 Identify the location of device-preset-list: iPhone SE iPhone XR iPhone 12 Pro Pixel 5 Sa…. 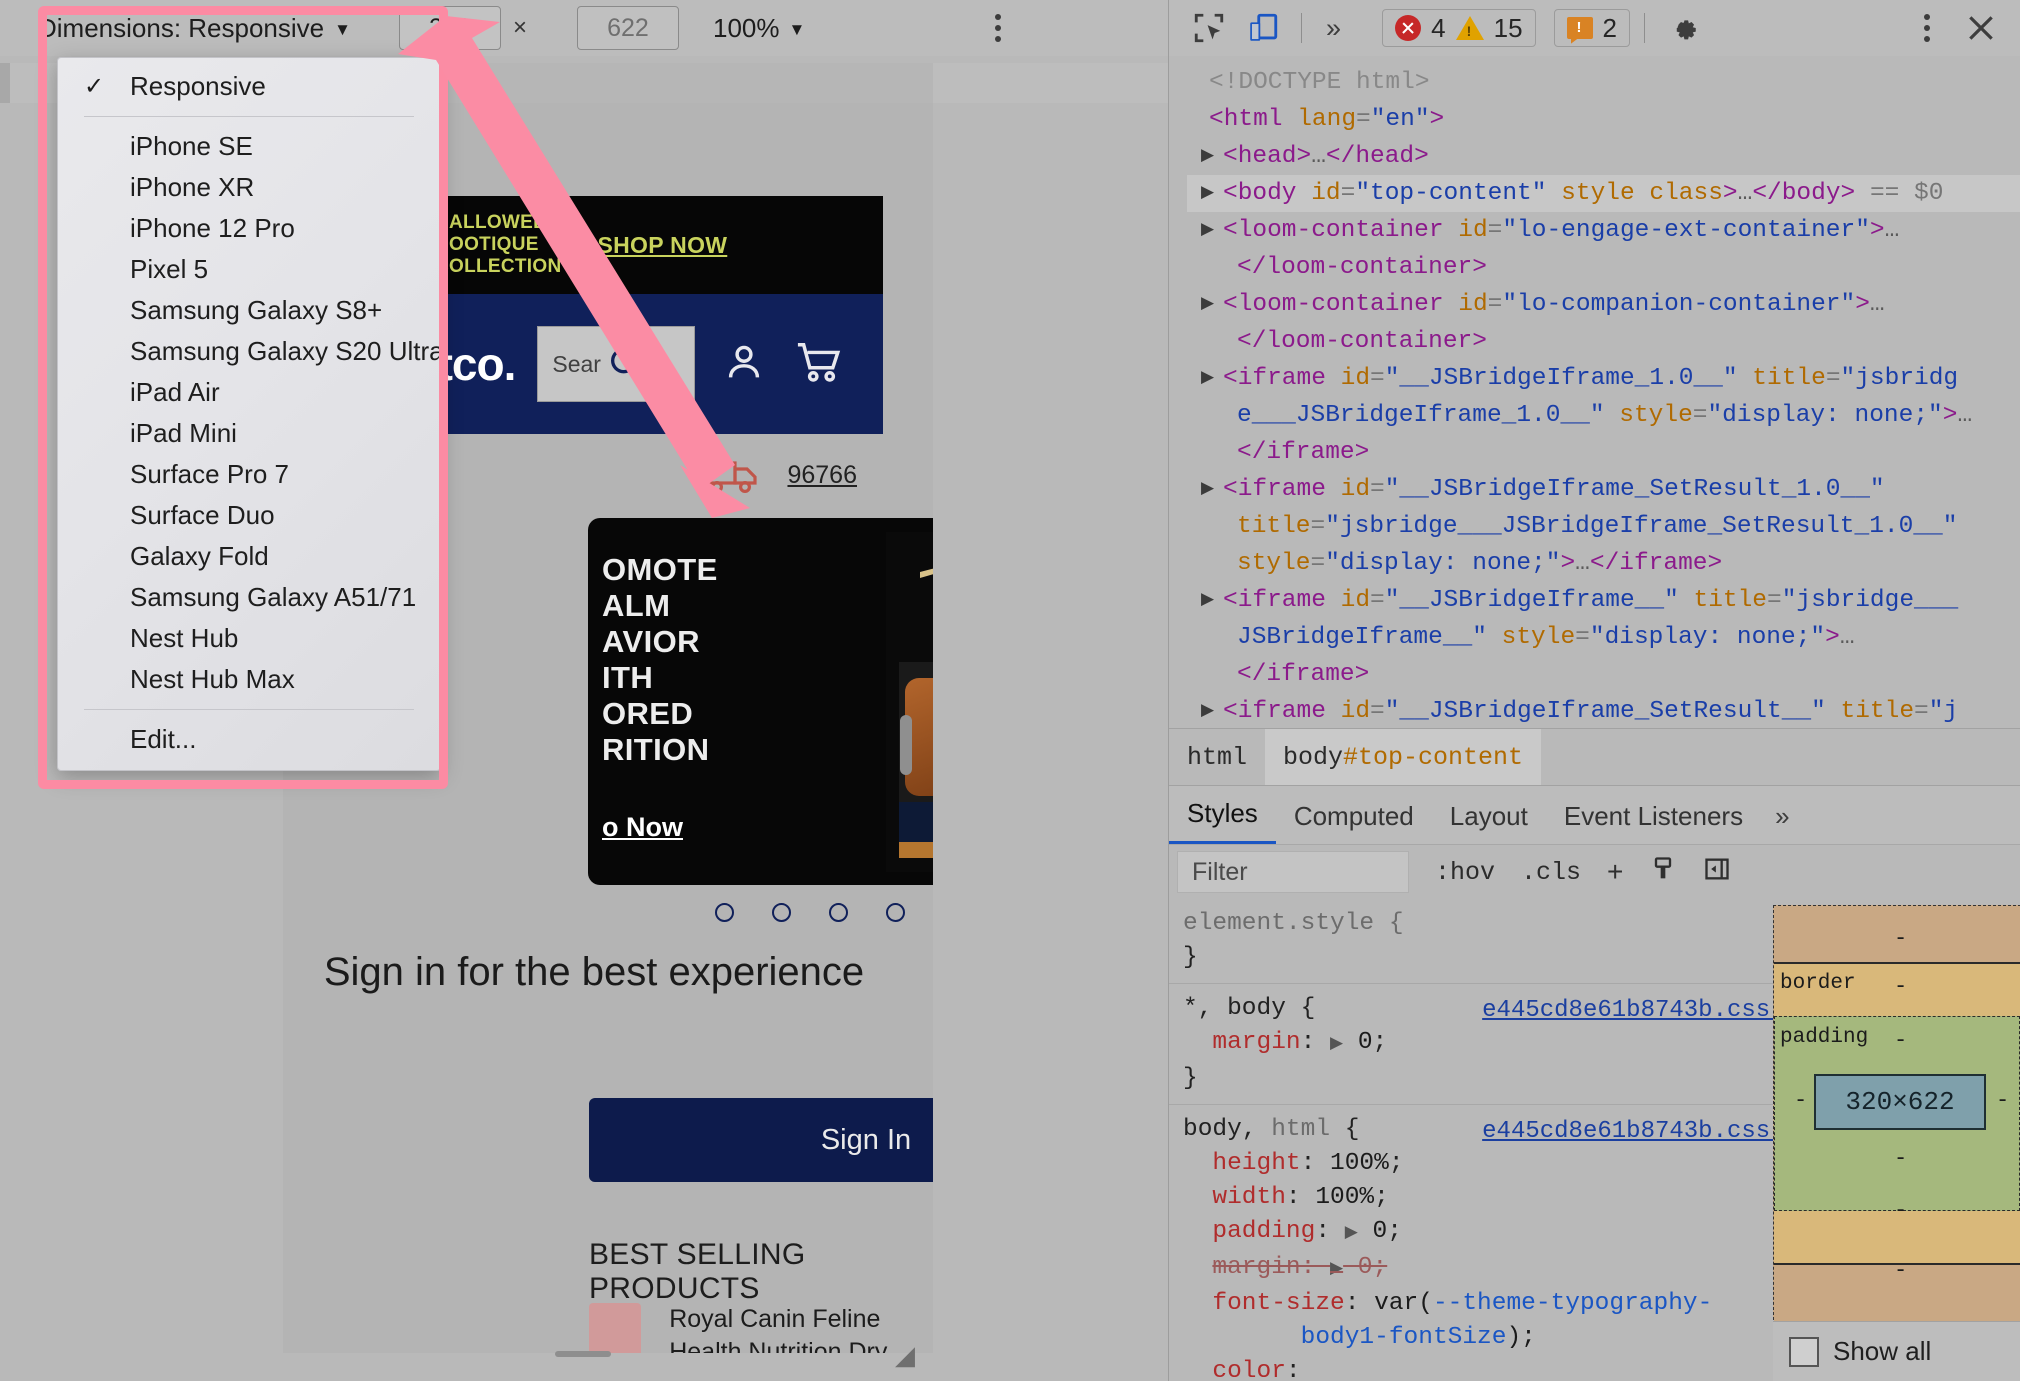
(251, 413).